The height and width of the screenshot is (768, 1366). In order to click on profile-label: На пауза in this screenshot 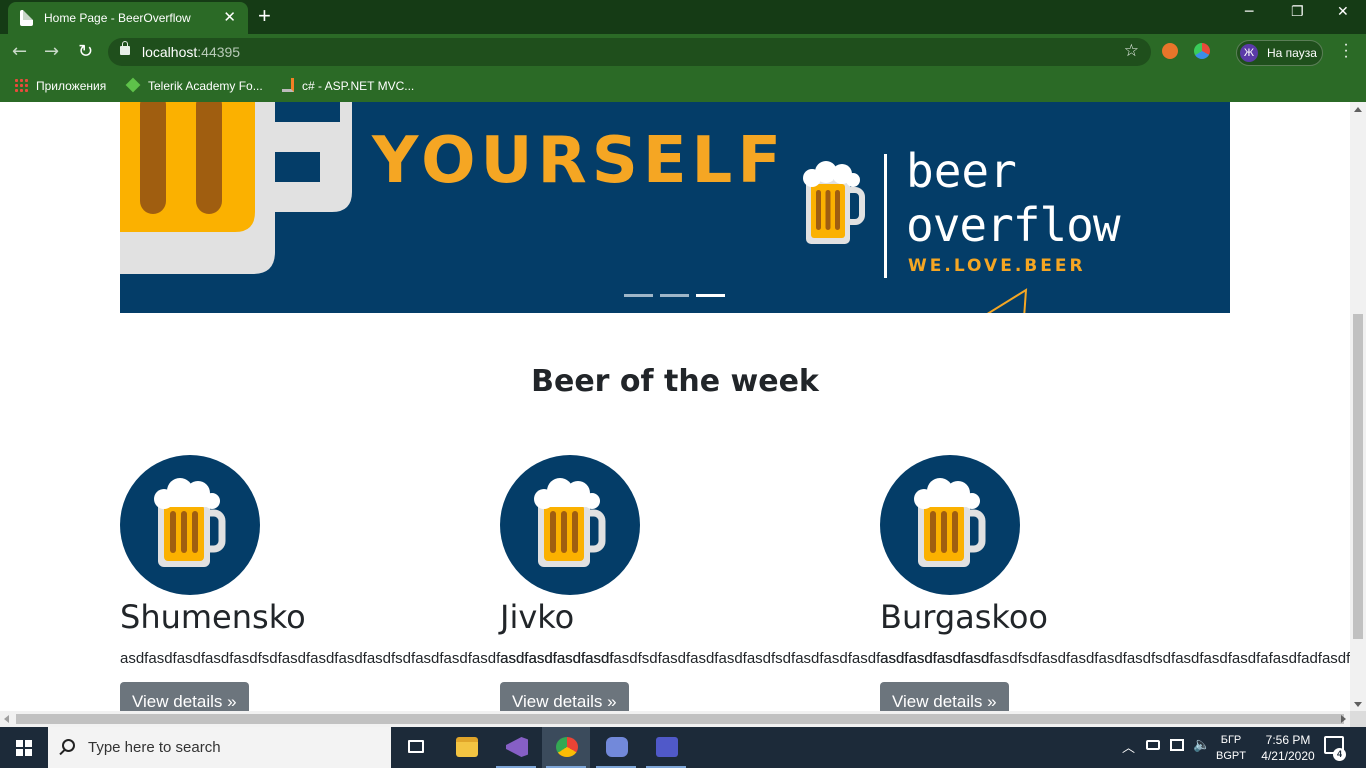, I will do `click(1292, 53)`.